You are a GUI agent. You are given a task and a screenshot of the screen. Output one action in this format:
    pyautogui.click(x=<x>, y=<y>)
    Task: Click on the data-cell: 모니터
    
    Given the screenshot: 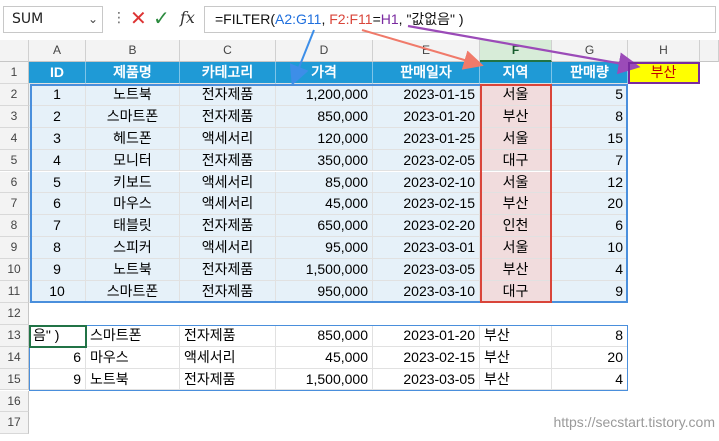 What is the action you would take?
    pyautogui.click(x=133, y=160)
    